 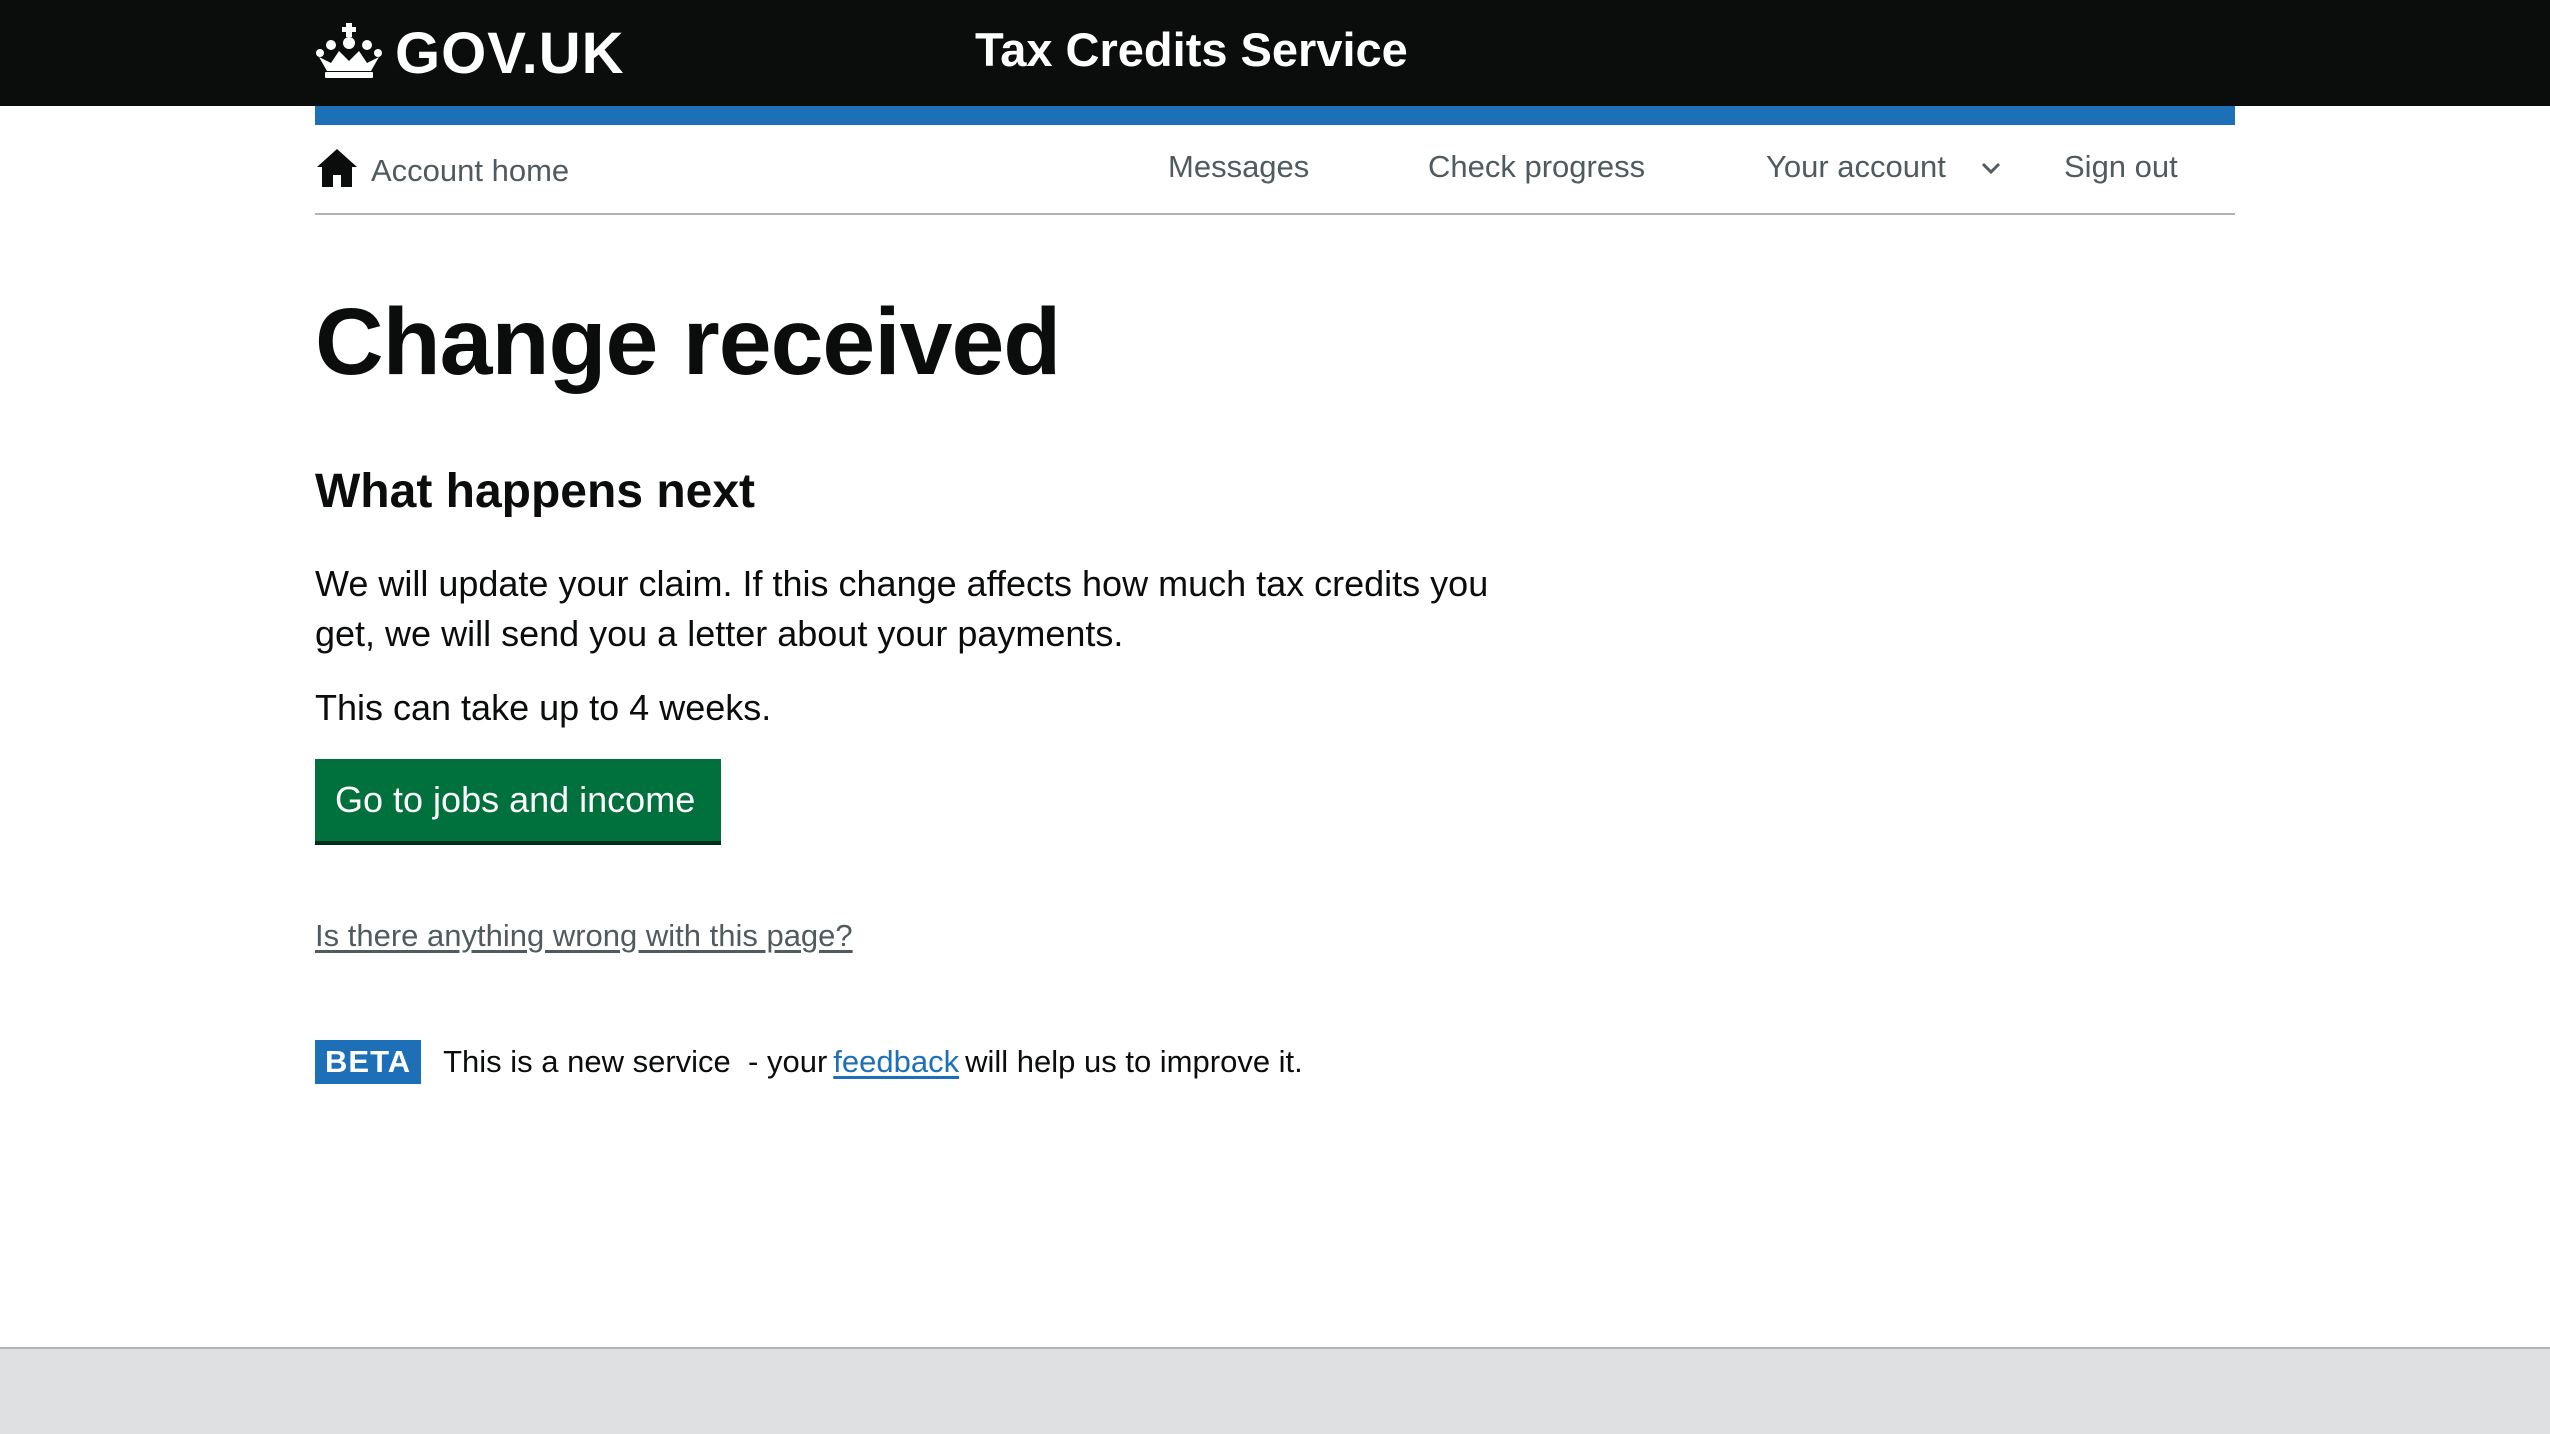 I want to click on logo-text: GOV.UK, so click(x=510, y=53).